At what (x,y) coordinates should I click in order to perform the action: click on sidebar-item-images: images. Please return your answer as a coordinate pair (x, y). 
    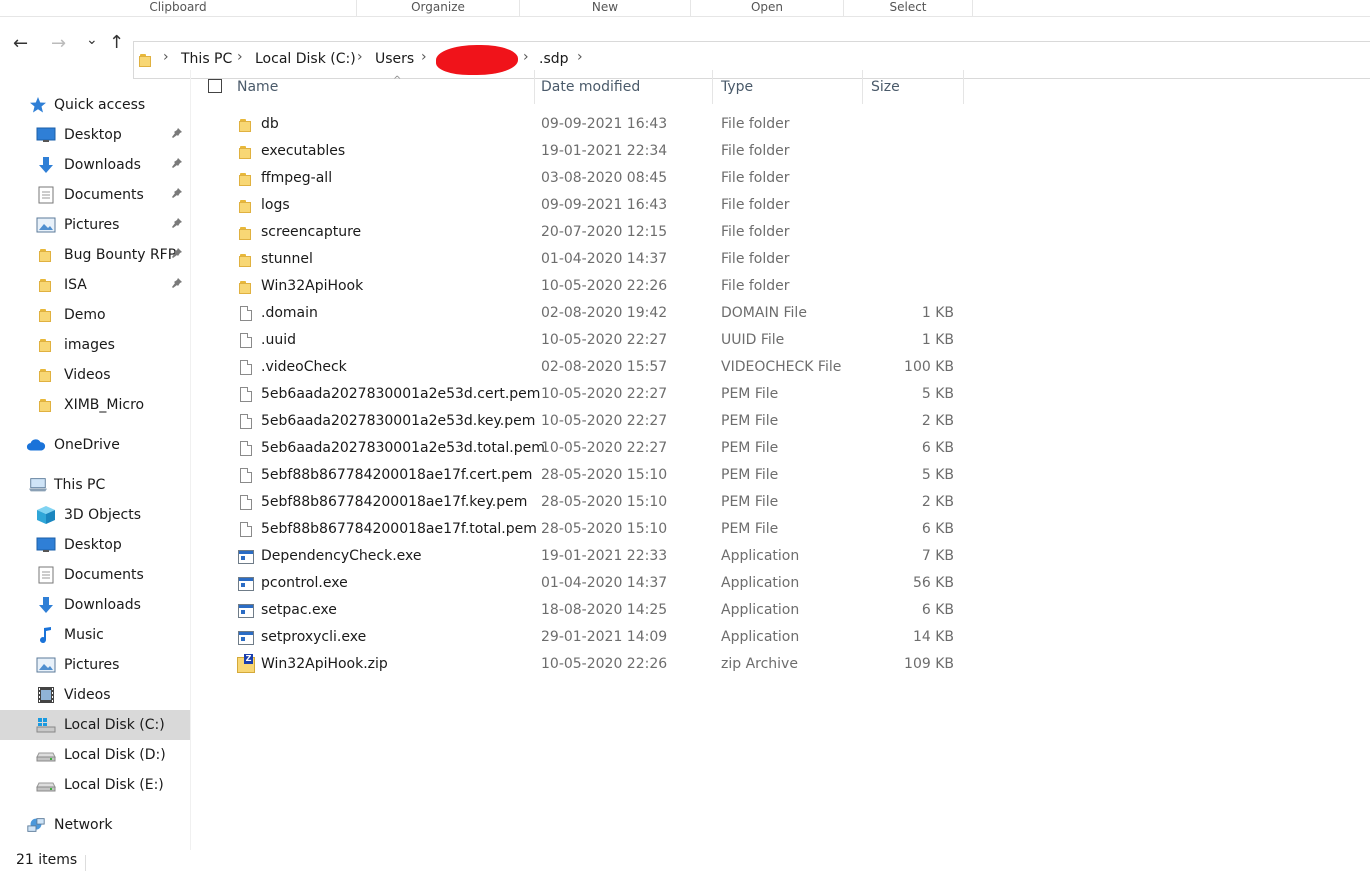
    Looking at the image, I should click on (95, 345).